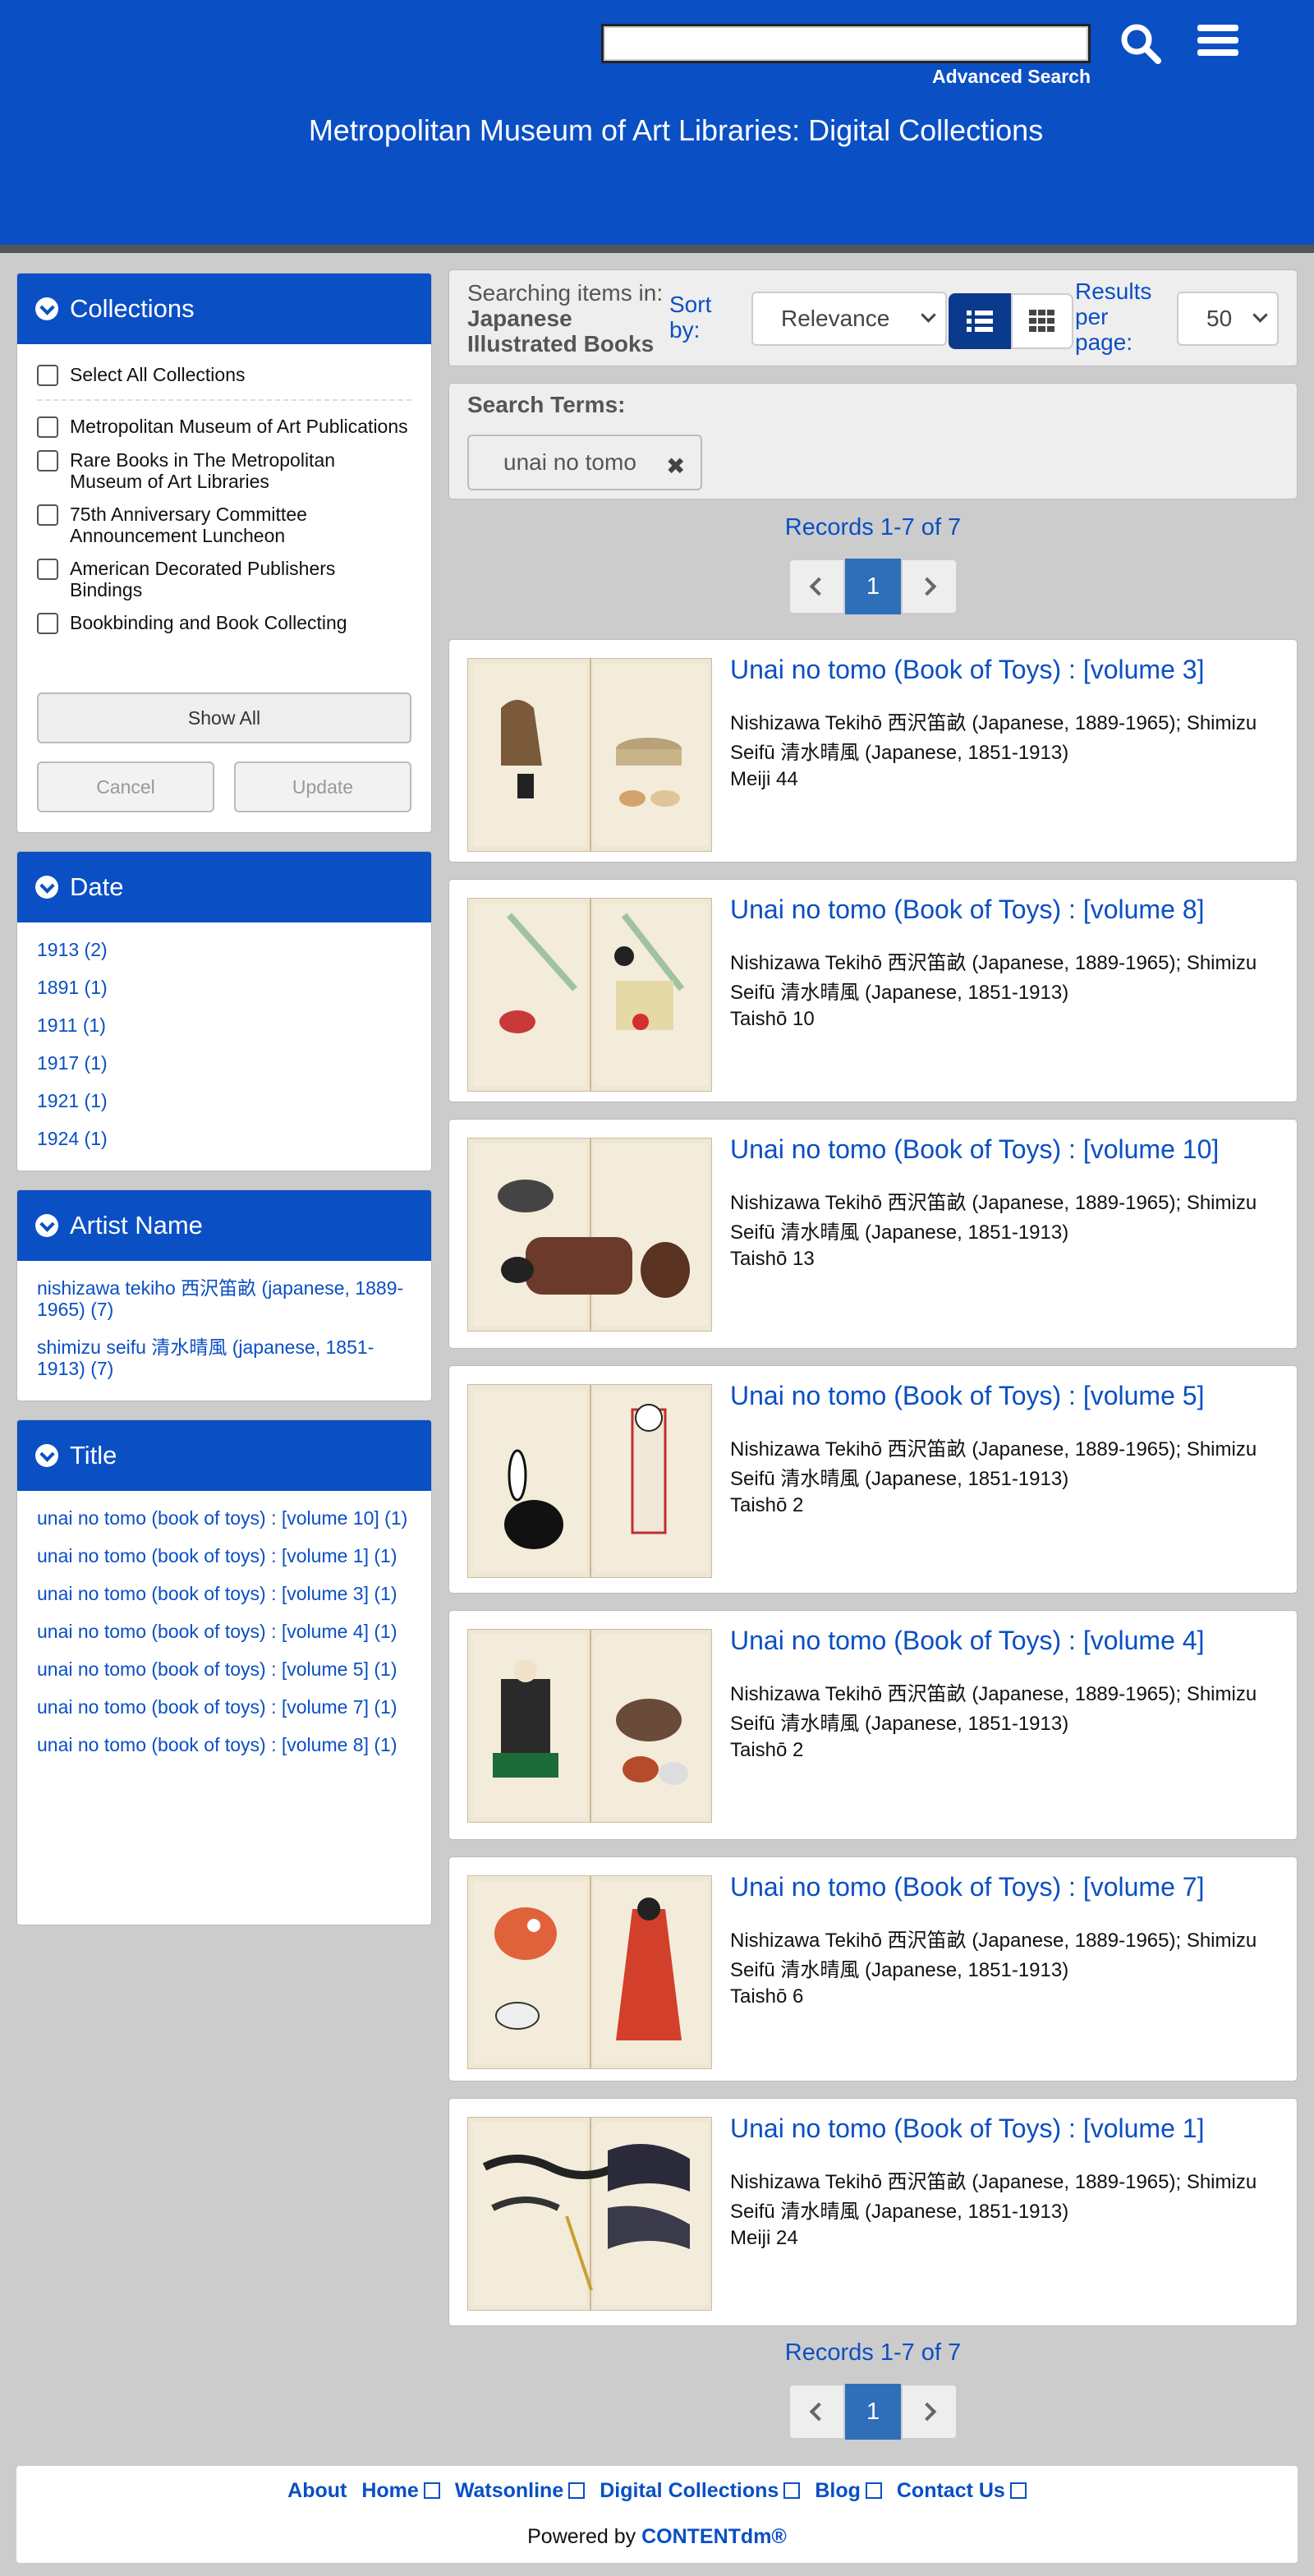  What do you see at coordinates (317, 2491) in the screenshot?
I see `footer-link-about: About` at bounding box center [317, 2491].